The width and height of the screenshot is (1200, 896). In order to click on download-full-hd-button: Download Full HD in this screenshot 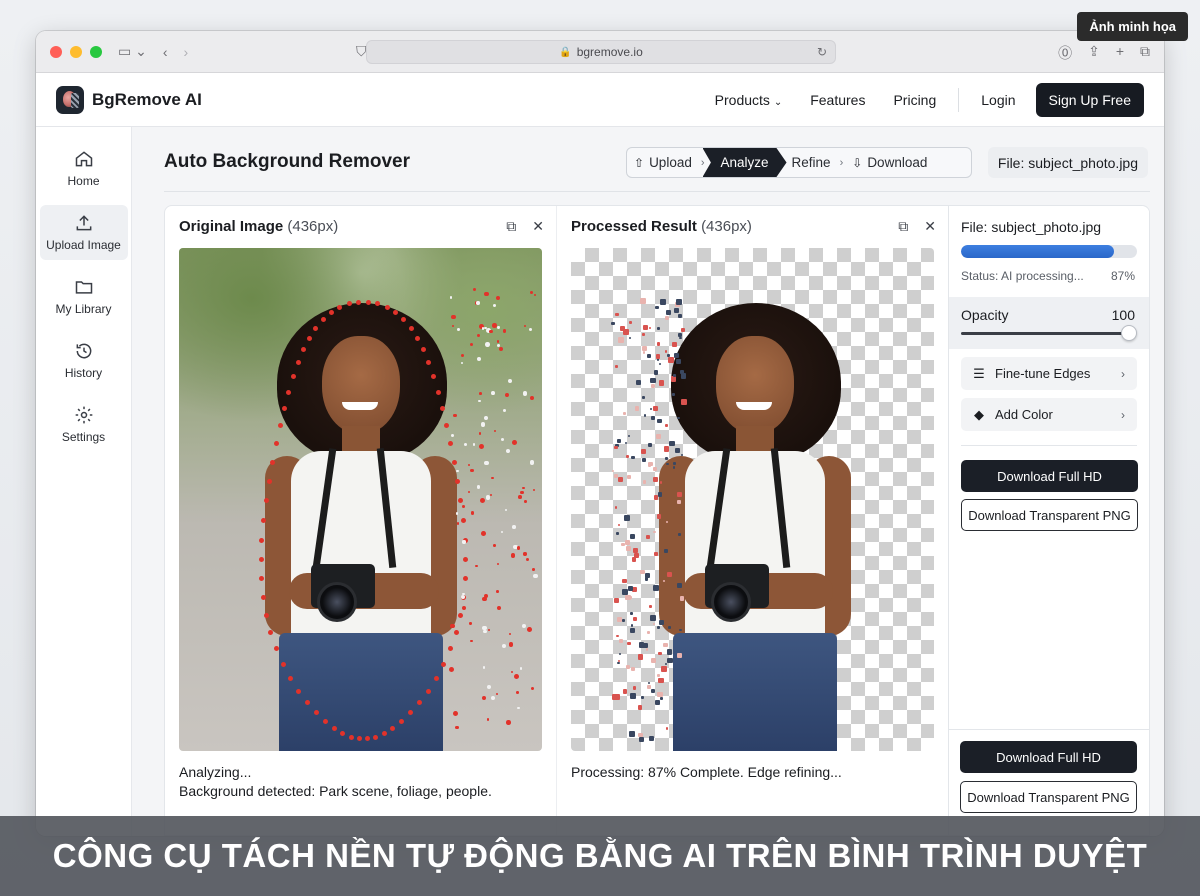, I will do `click(1049, 476)`.